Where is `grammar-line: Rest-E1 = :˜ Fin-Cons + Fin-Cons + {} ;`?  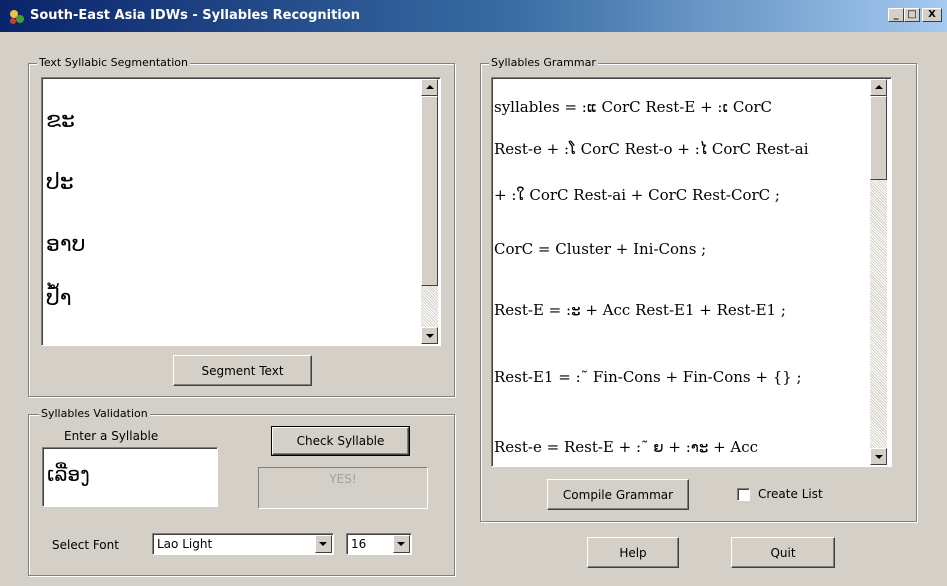 grammar-line: Rest-E1 = :˜ Fin-Cons + Fin-Cons + {} ; is located at coordinates (648, 377).